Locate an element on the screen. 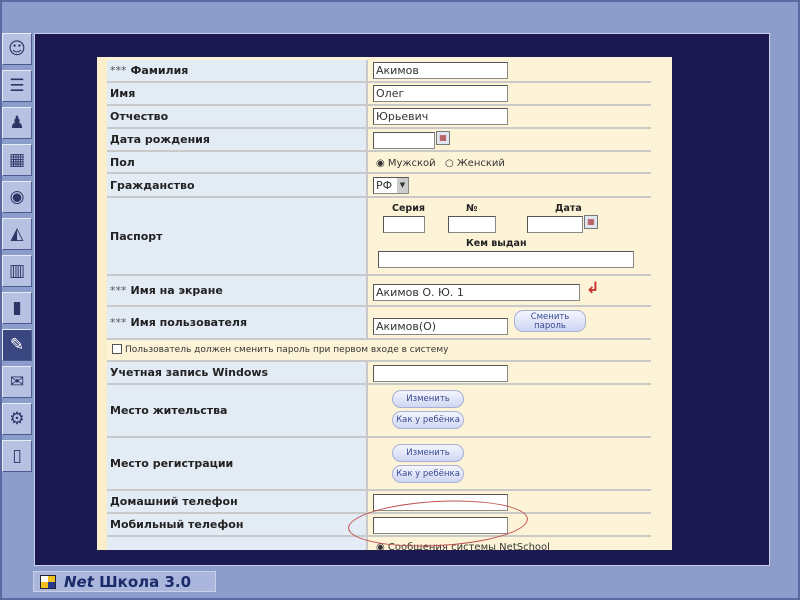 Image resolution: width=800 pixels, height=600 pixels. logo-school: Школа 3.0 is located at coordinates (145, 581).